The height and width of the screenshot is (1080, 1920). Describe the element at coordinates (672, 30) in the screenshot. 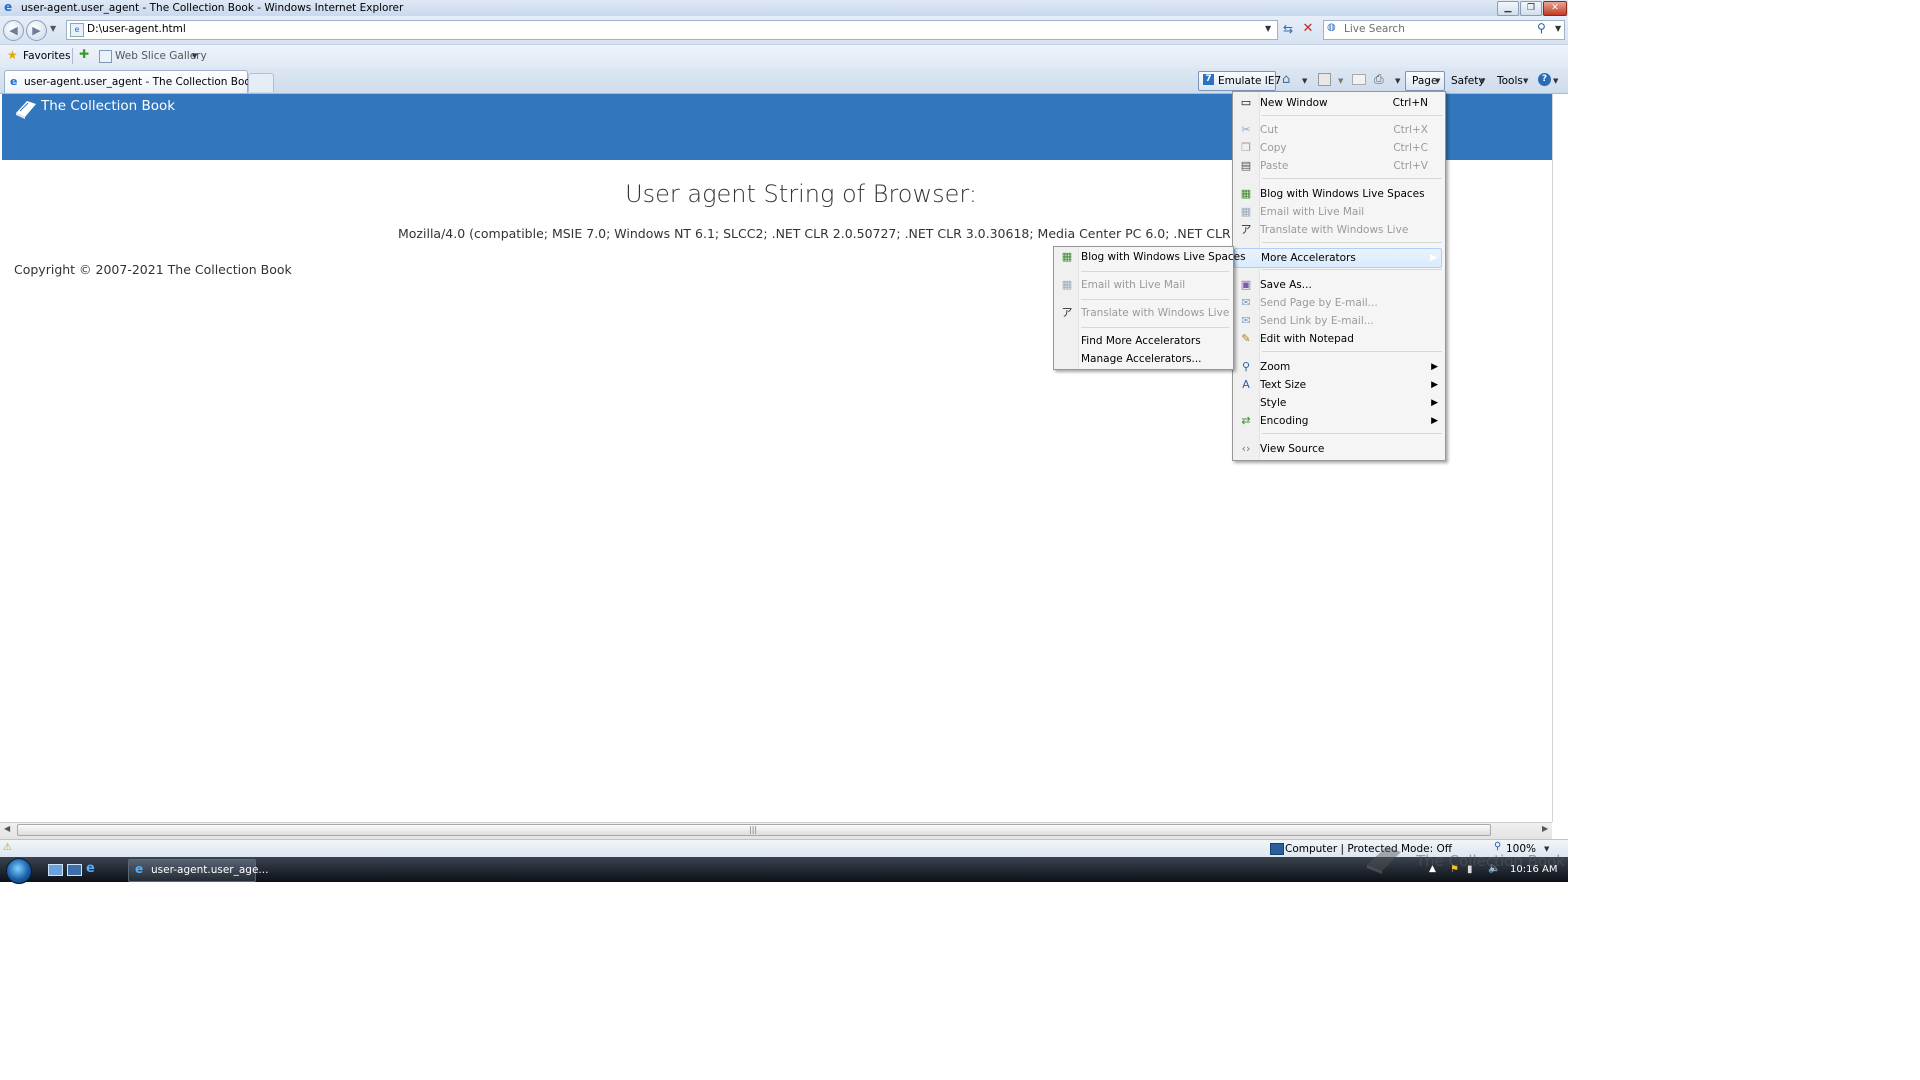

I see `address-field` at that location.